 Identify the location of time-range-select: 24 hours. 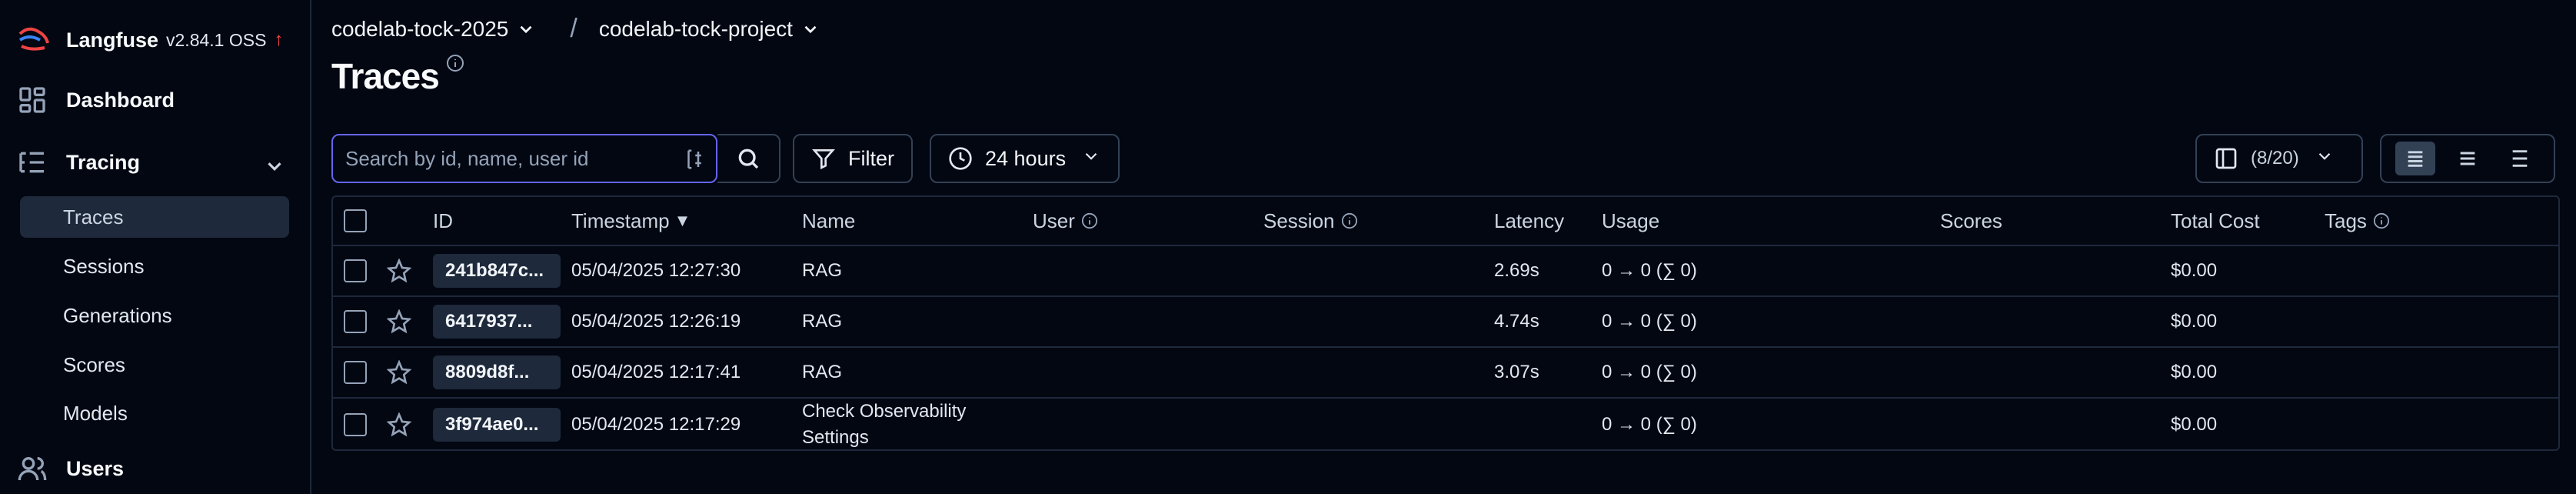
(1025, 158).